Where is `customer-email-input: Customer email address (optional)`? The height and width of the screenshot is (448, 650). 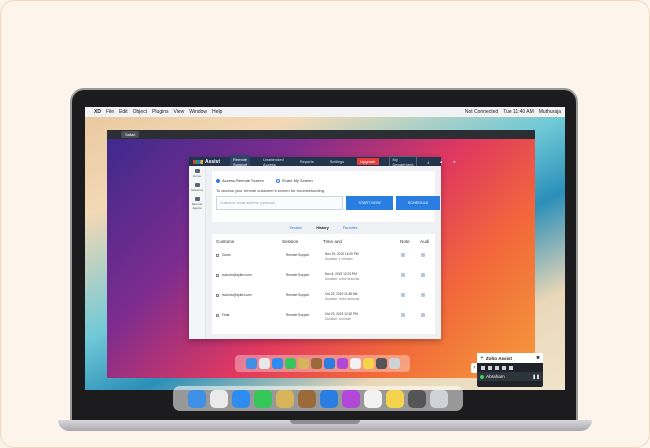
customer-email-input: Customer email address (optional) is located at coordinates (279, 203).